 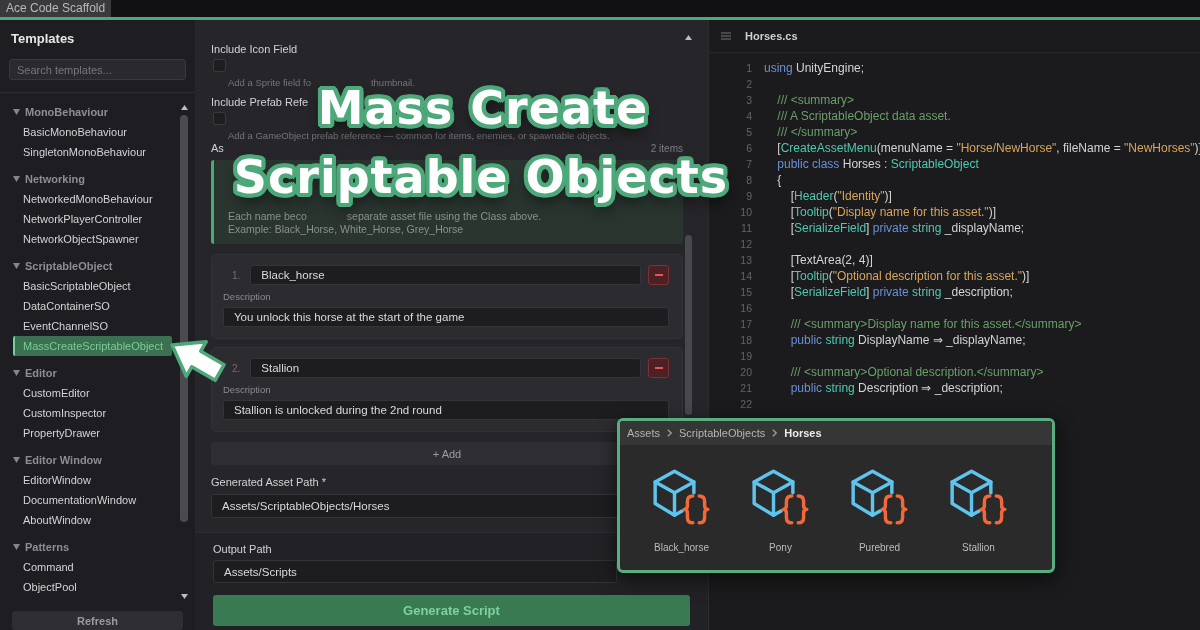 I want to click on tree-item: DataContainerSO, so click(x=92, y=306).